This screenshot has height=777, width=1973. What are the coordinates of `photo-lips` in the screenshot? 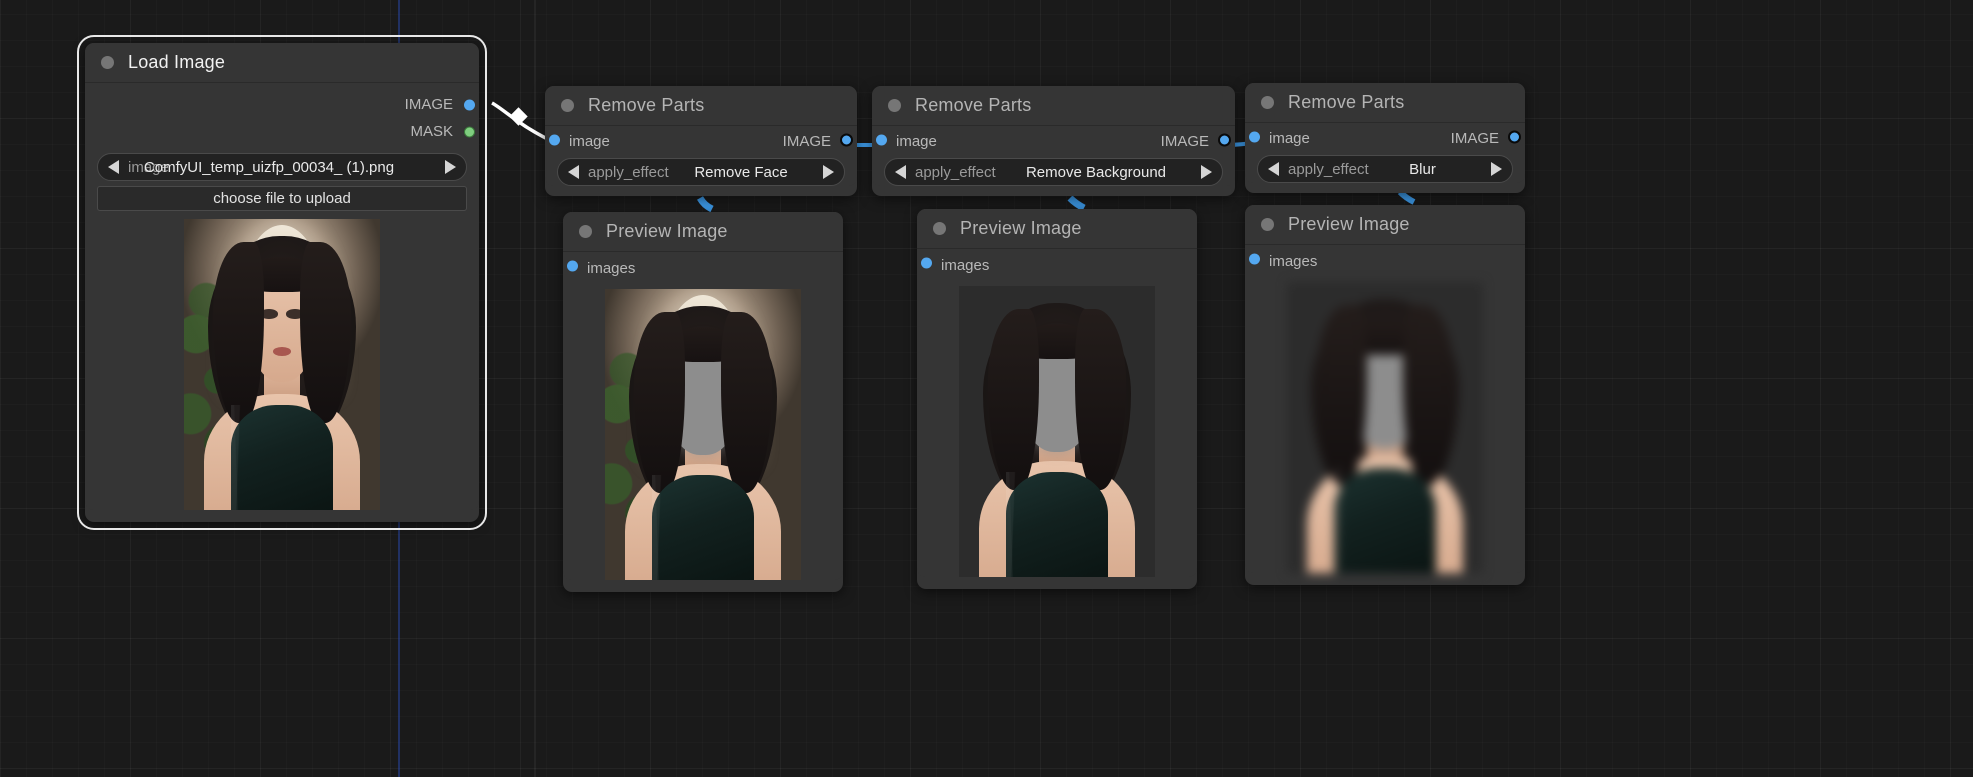 It's located at (282, 351).